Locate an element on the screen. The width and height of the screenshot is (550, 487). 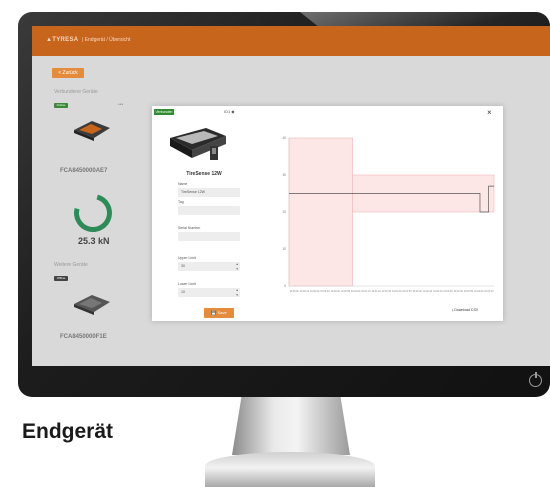
monitor-stand is located at coordinates (291, 426).